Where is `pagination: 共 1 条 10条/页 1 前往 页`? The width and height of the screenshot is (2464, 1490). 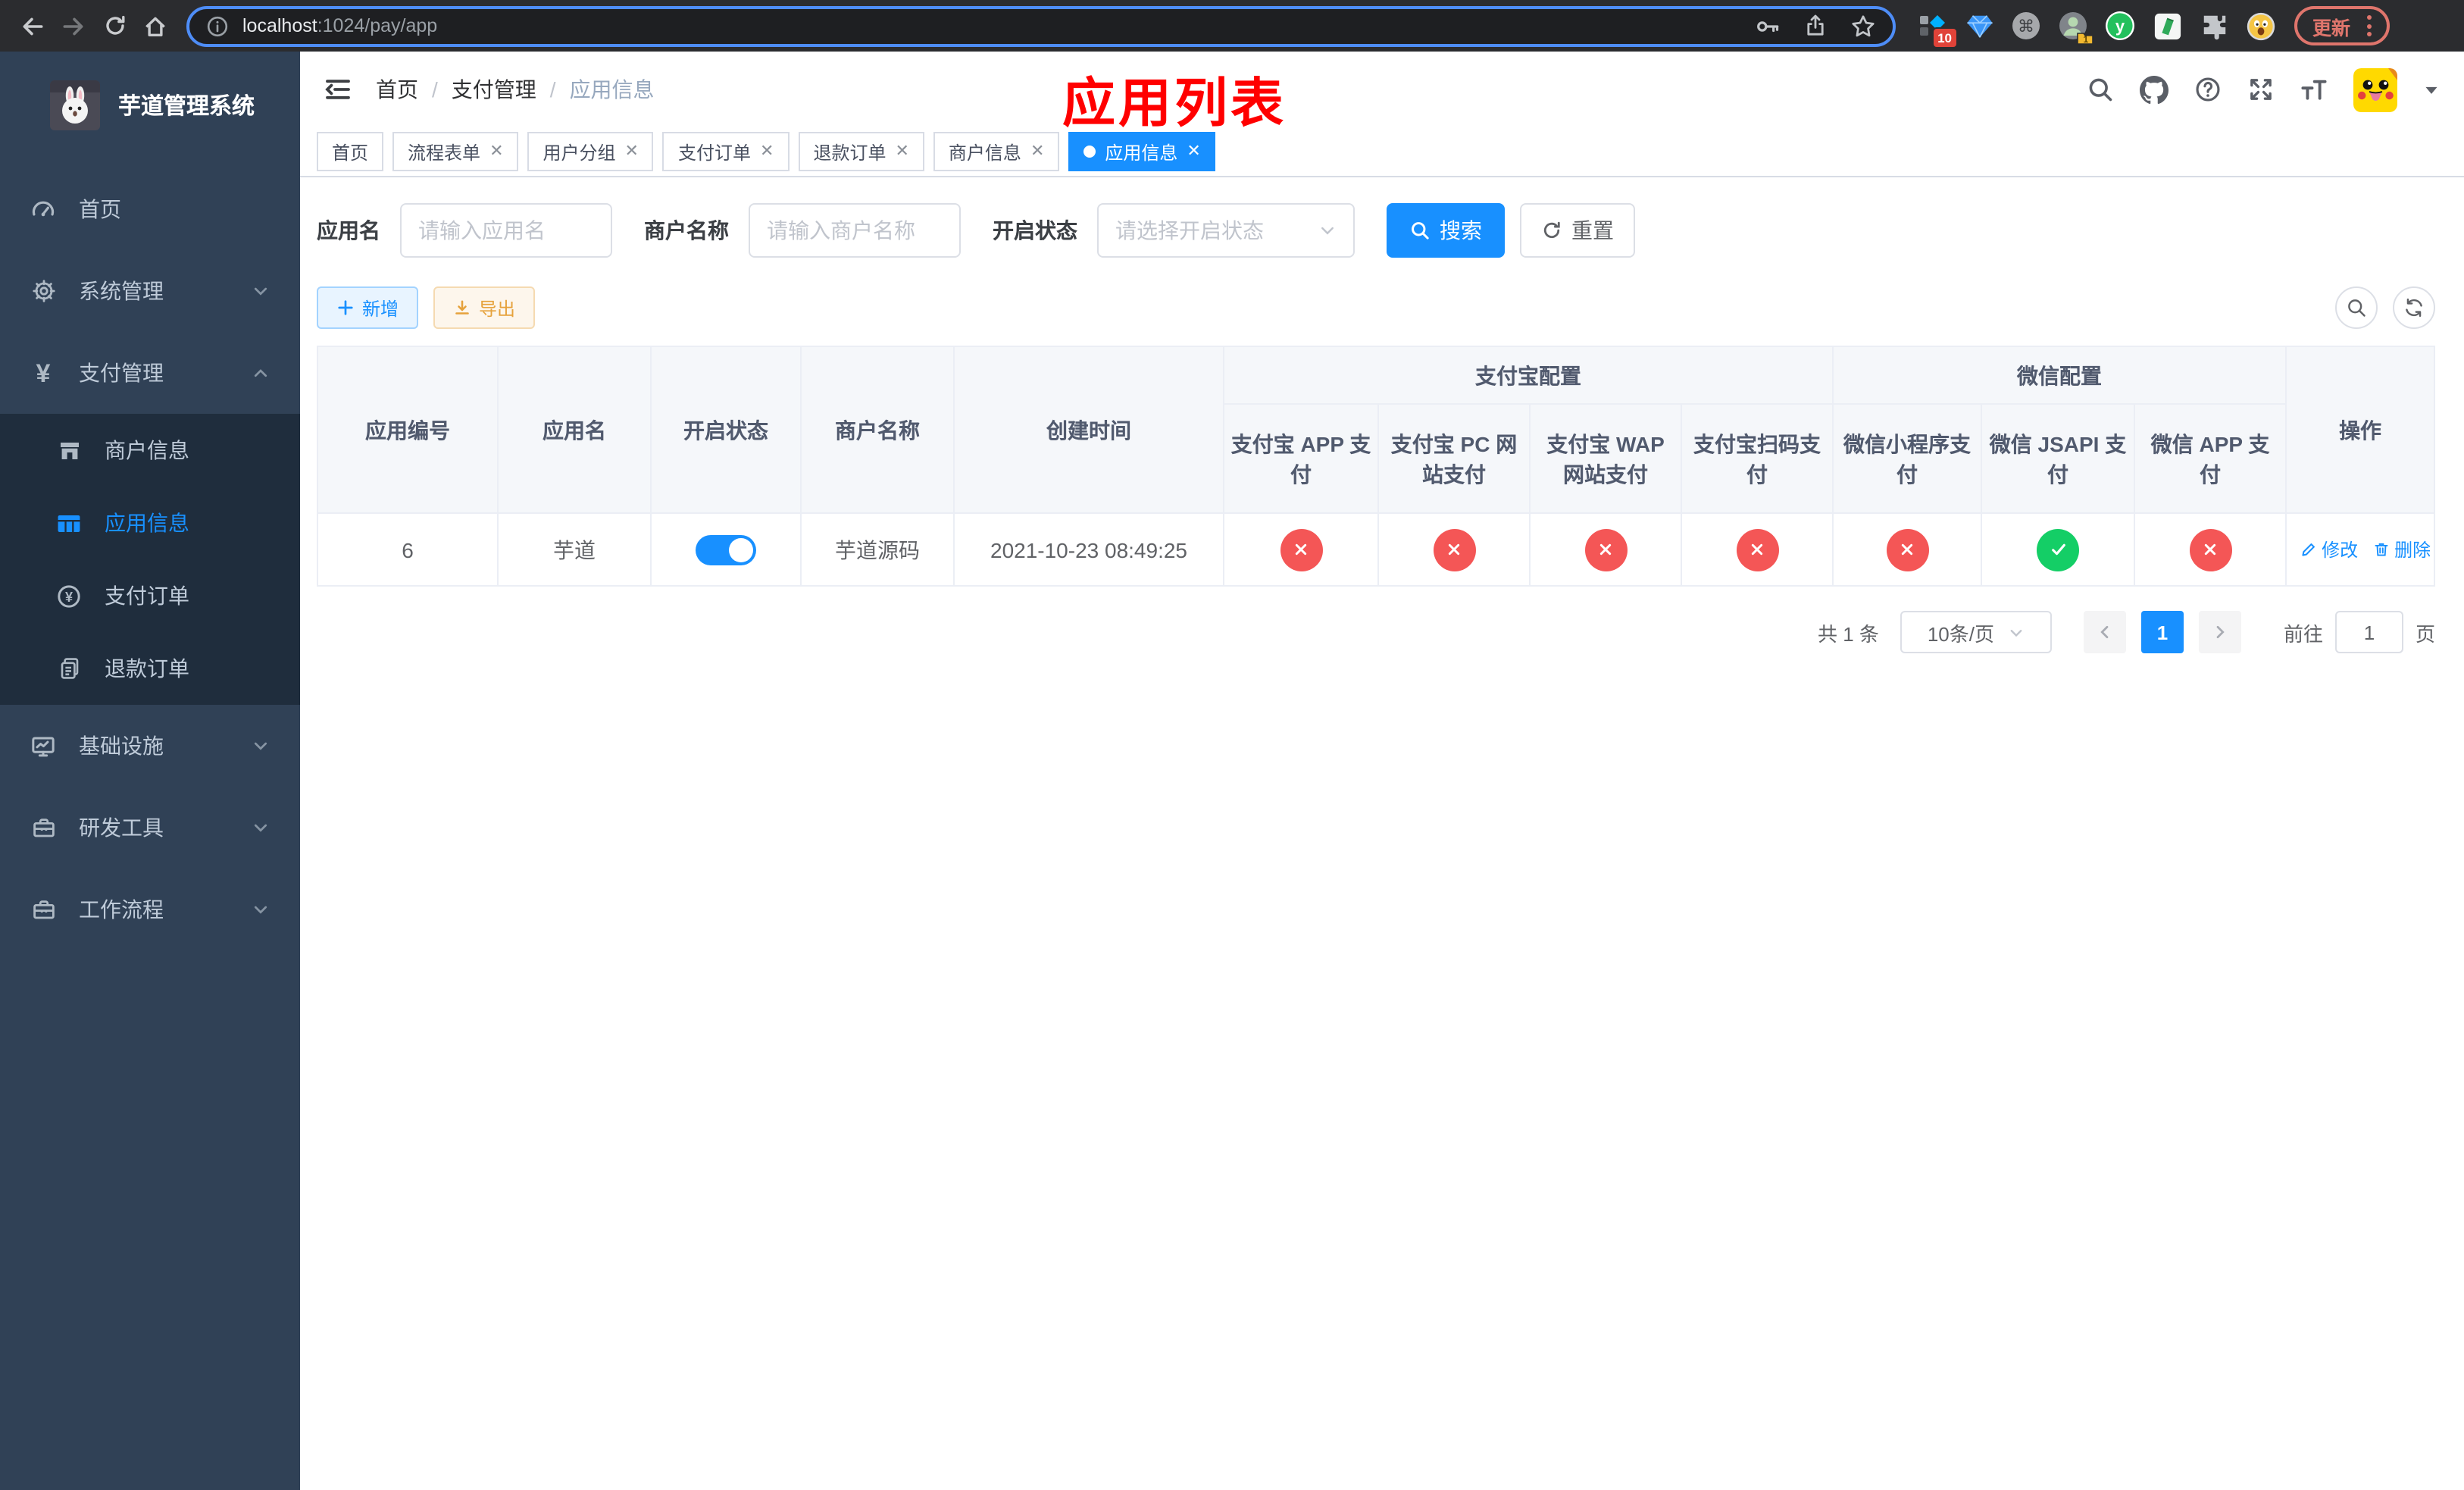 pagination: 共 1 条 10条/页 1 前往 页 is located at coordinates (1376, 632).